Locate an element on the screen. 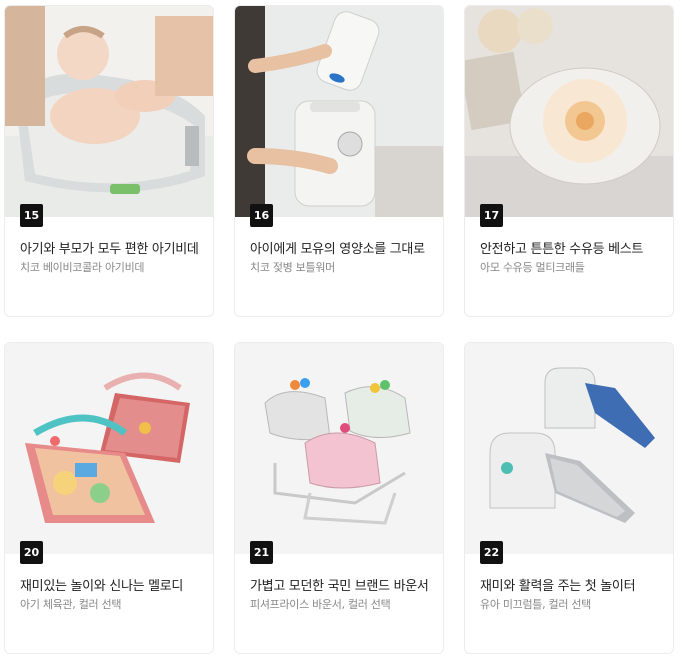  rank-badge: 22 is located at coordinates (491, 552).